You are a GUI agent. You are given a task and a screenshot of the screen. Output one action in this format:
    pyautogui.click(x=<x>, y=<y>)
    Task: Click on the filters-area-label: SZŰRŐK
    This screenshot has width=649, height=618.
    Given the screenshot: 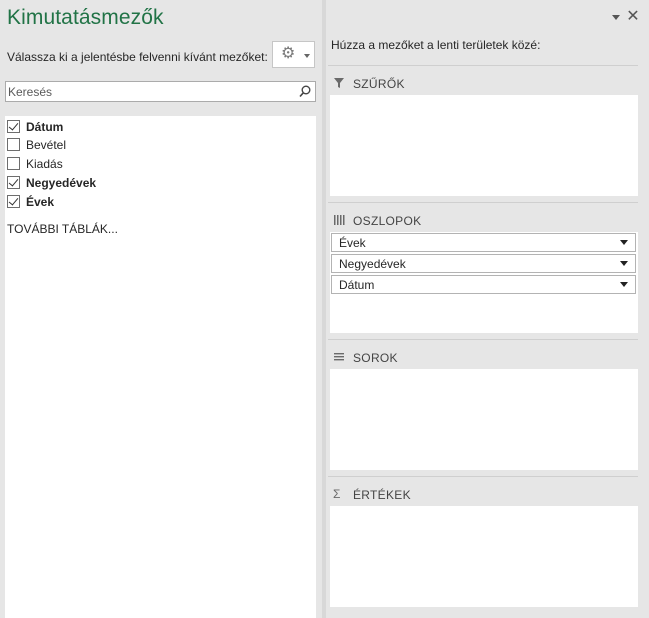 What is the action you would take?
    pyautogui.click(x=379, y=84)
    